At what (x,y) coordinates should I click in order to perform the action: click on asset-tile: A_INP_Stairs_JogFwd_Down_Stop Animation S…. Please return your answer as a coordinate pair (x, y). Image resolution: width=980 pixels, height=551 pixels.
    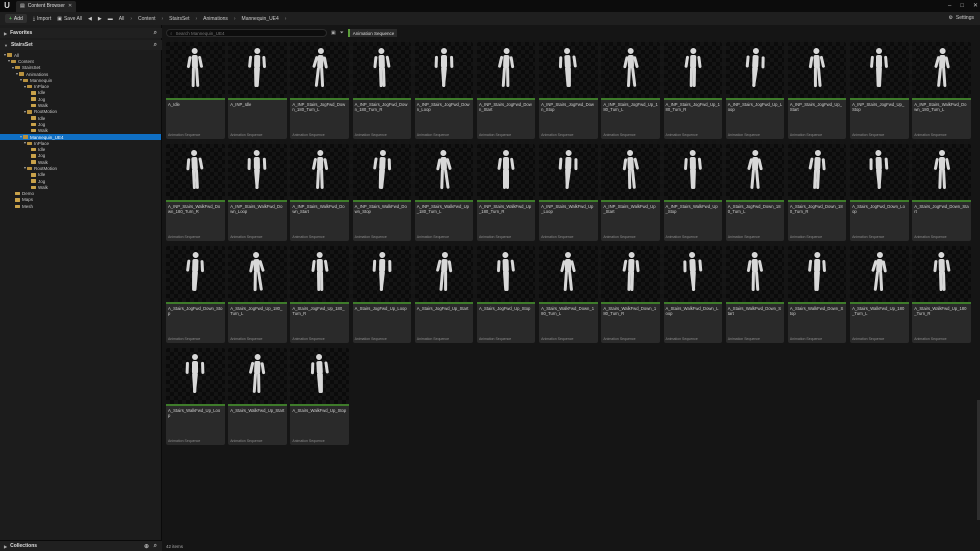
    Looking at the image, I should click on (568, 90).